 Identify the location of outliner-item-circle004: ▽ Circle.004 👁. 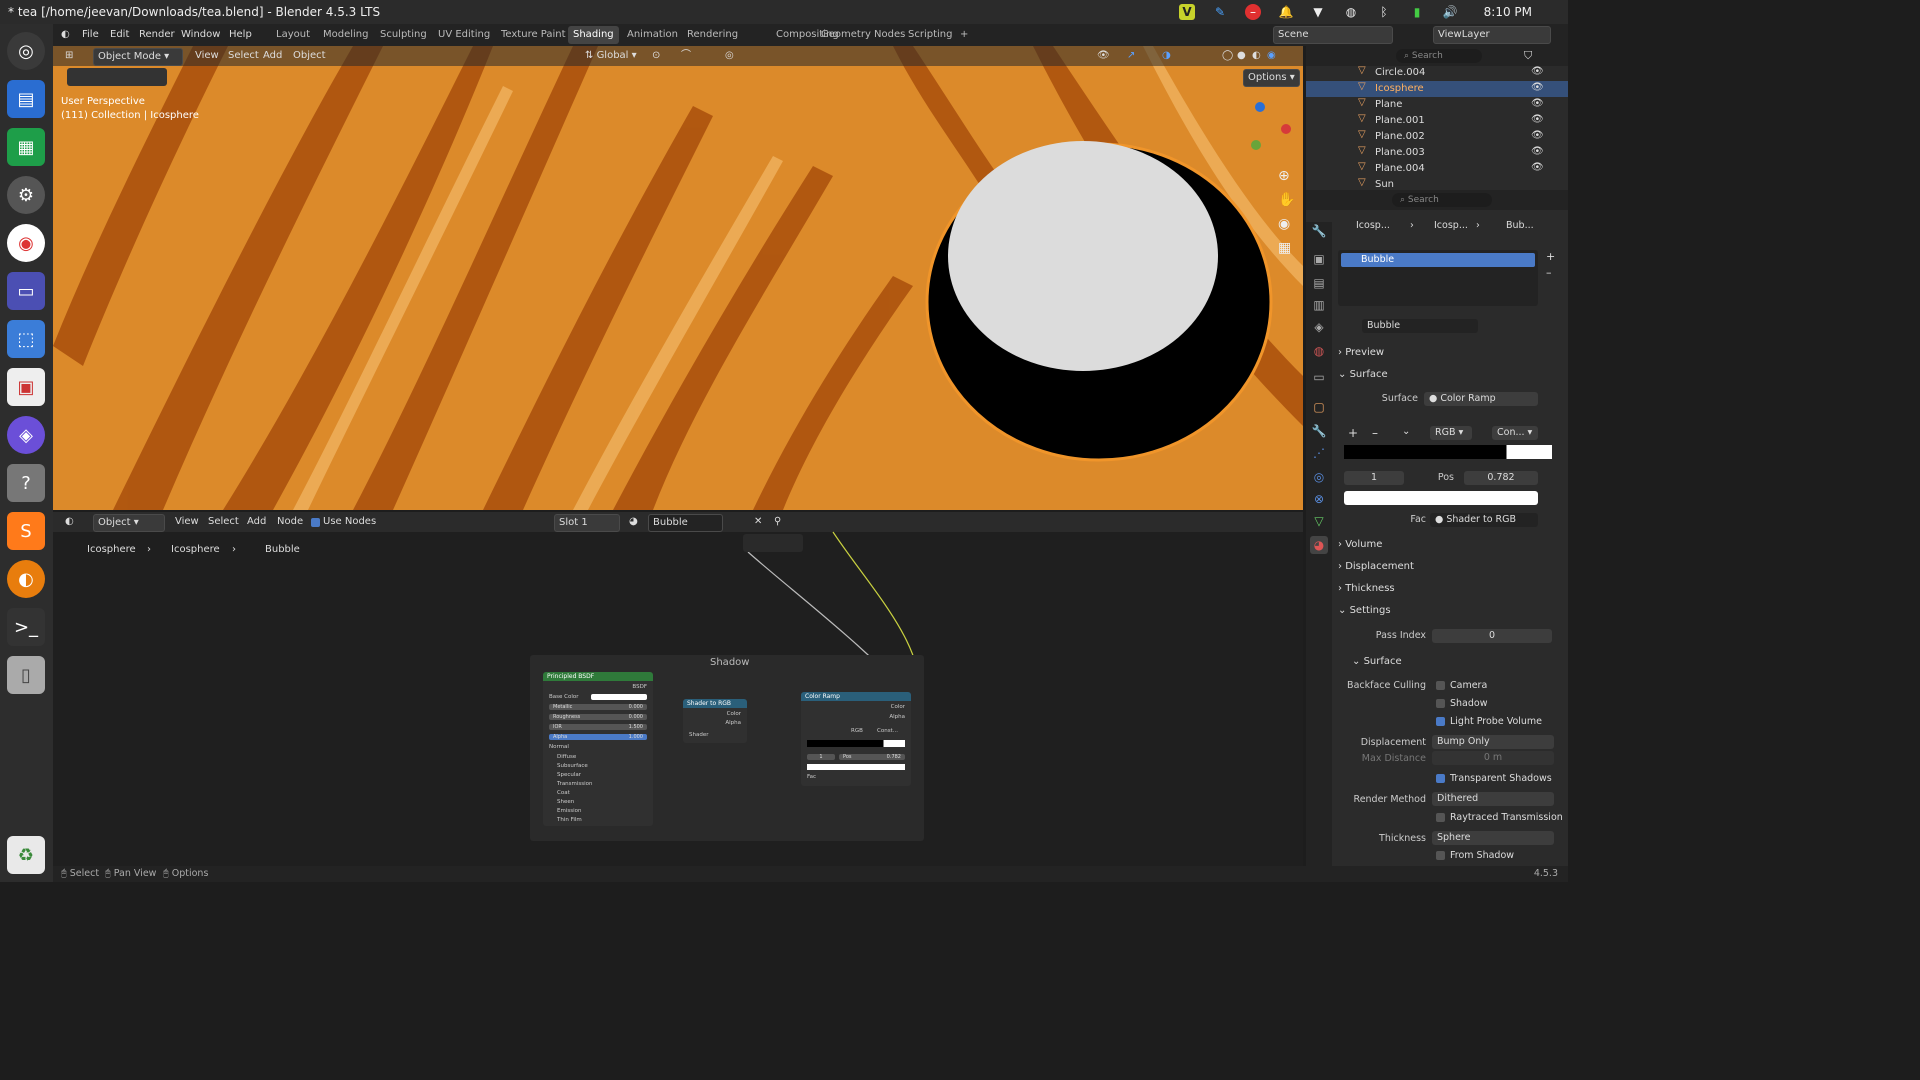
(1437, 73).